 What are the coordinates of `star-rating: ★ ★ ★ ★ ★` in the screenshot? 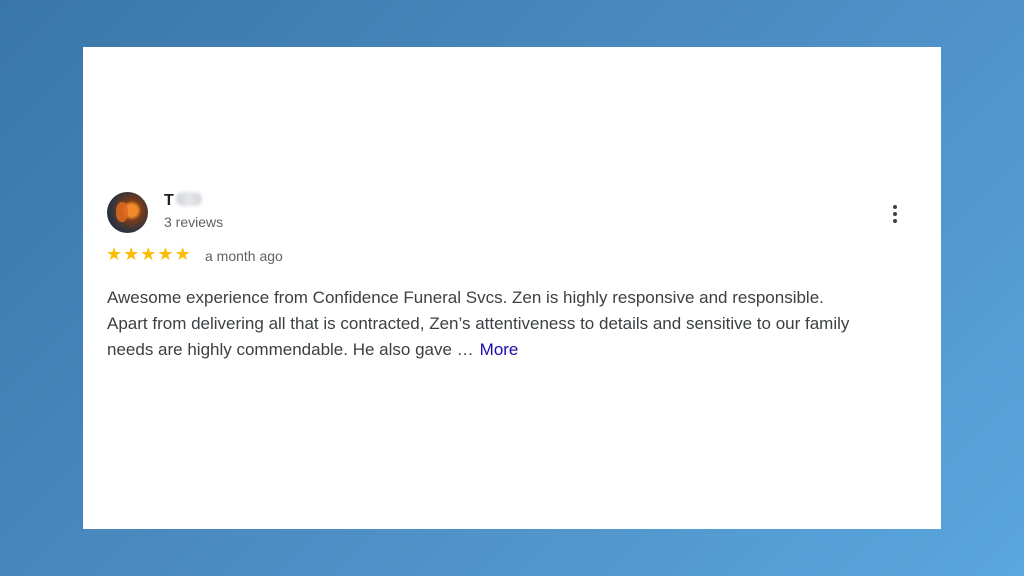 It's located at (148, 255).